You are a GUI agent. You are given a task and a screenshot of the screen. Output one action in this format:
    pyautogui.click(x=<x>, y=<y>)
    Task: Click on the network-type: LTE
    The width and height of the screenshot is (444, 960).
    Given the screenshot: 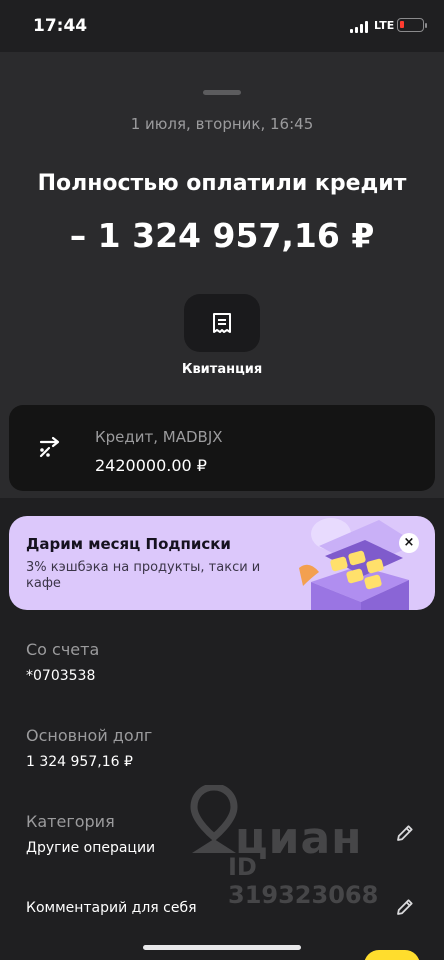 What is the action you would take?
    pyautogui.click(x=384, y=25)
    